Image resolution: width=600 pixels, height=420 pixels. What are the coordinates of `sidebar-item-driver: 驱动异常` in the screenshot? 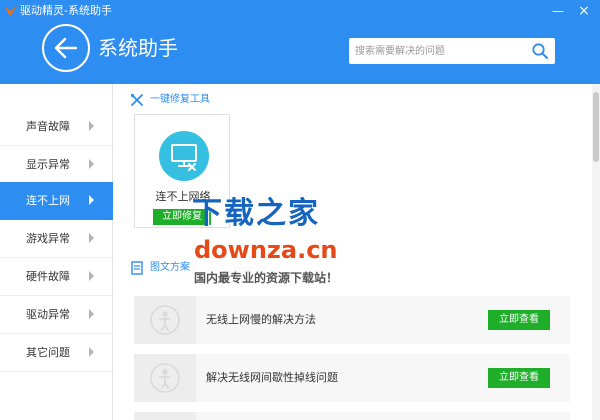 It's located at (56, 315).